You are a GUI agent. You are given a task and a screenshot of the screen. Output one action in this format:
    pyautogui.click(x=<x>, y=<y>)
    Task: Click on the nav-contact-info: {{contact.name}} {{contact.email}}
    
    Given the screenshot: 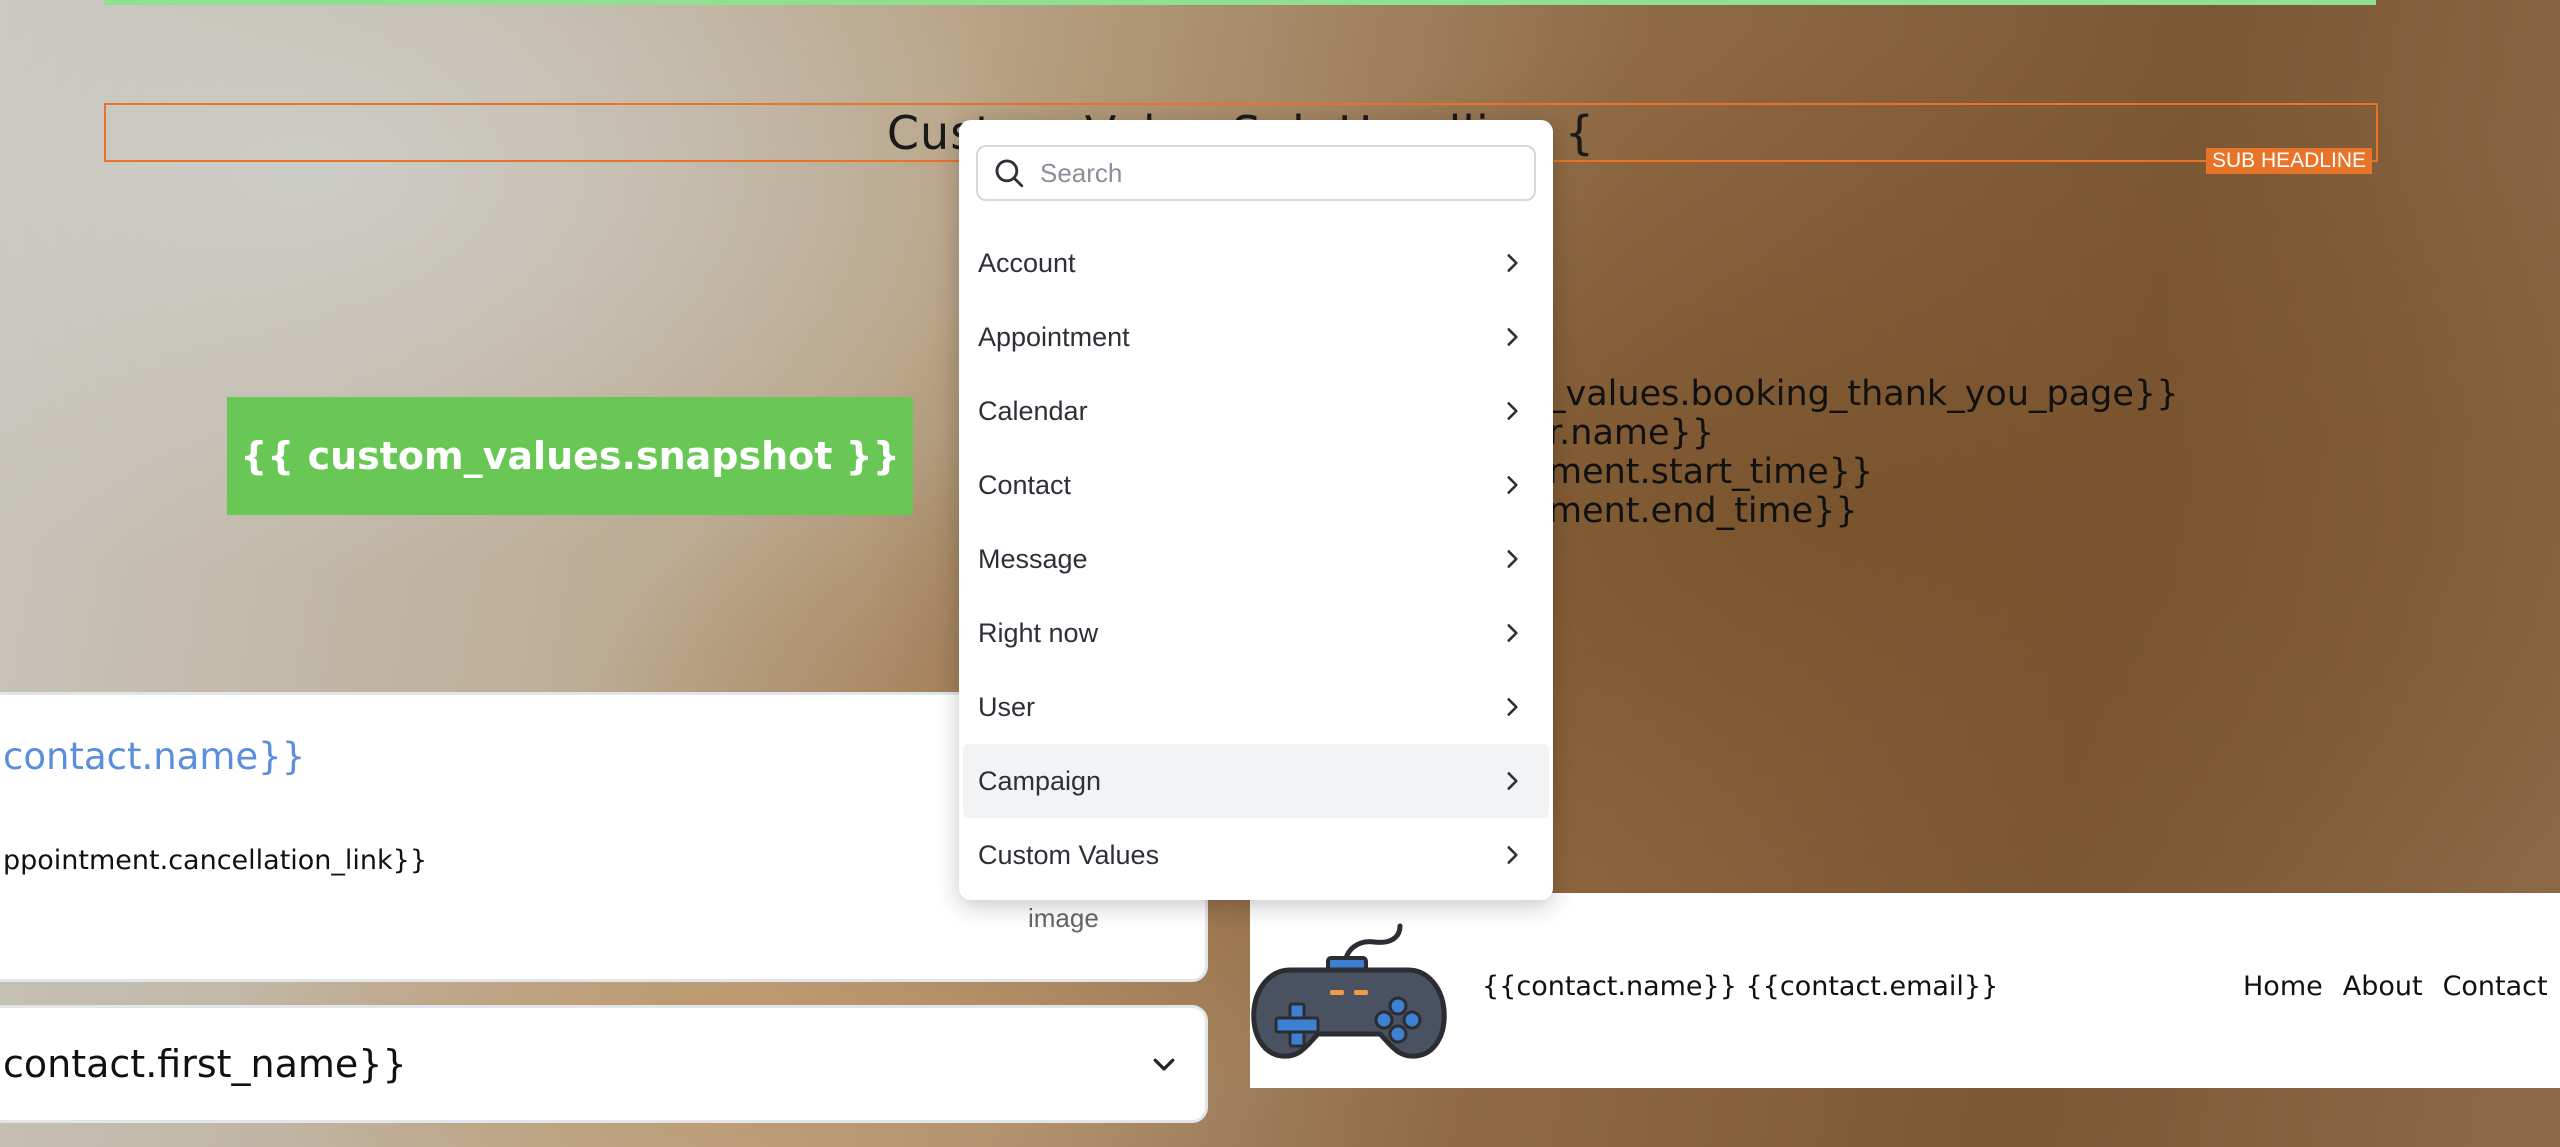 What is the action you would take?
    pyautogui.click(x=1740, y=986)
    